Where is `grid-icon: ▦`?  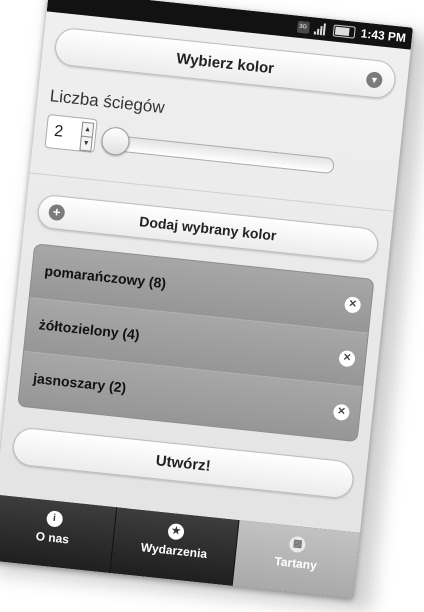
grid-icon: ▦ is located at coordinates (297, 544).